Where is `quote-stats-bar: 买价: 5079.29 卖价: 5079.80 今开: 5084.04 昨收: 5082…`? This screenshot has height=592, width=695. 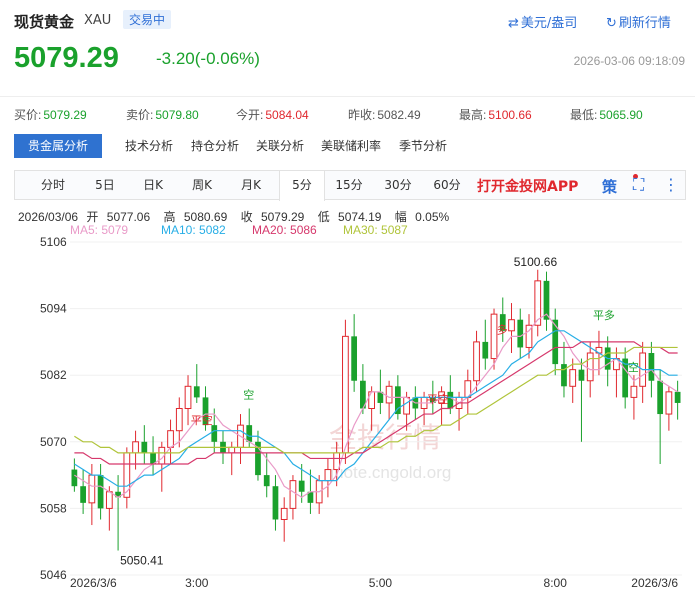
quote-stats-bar: 买价: 5079.29 卖价: 5079.80 今开: 5084.04 昨收: 5082… is located at coordinates (347, 111).